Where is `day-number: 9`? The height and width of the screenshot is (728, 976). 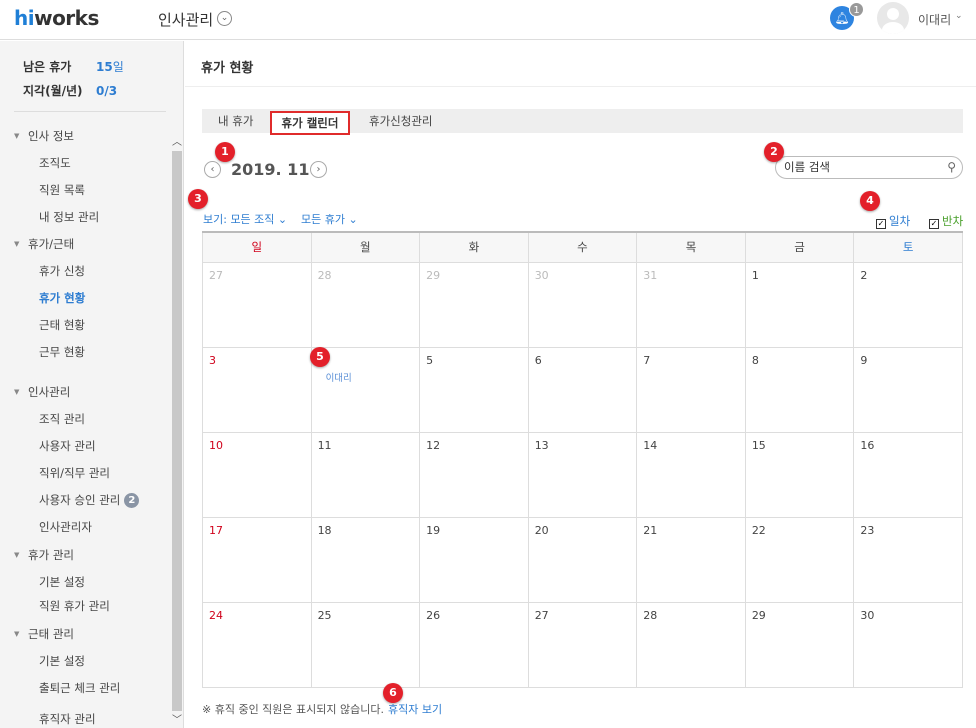 day-number: 9 is located at coordinates (864, 360).